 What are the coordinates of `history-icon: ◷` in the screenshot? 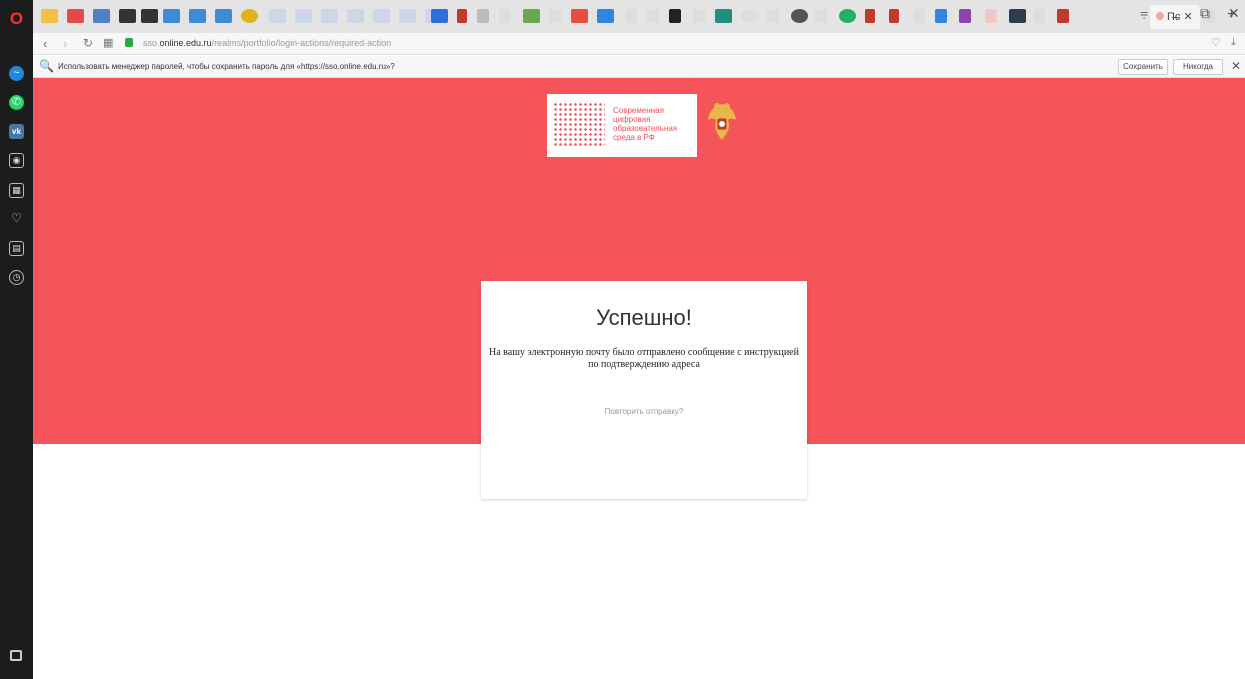 It's located at (16, 277).